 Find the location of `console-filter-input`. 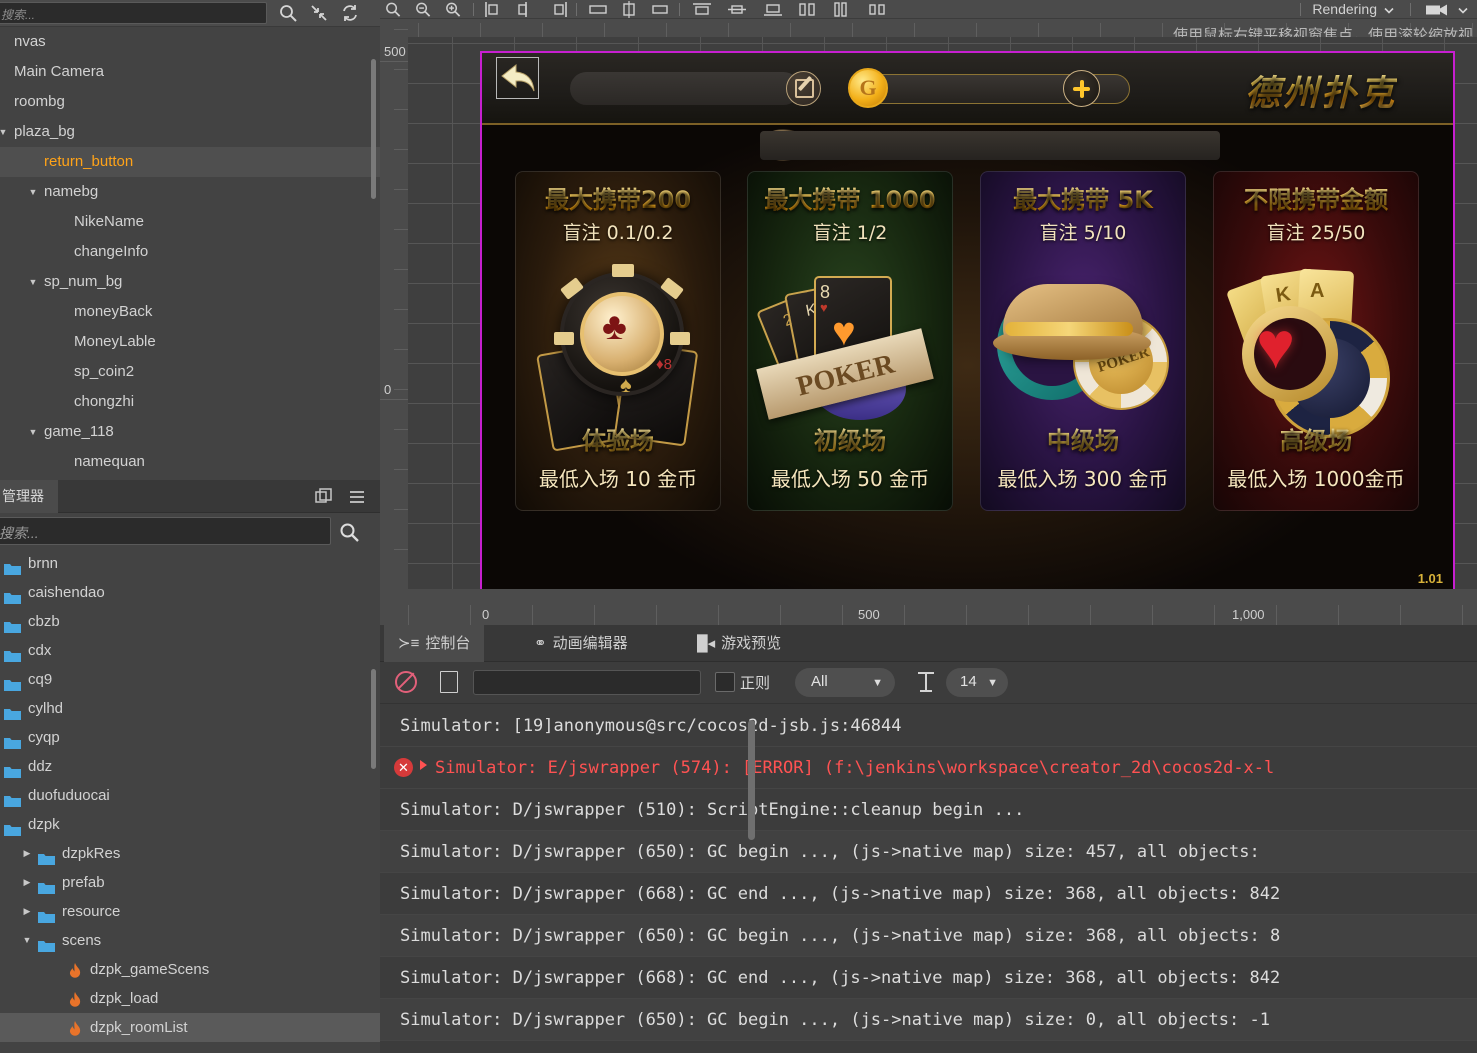

console-filter-input is located at coordinates (587, 682).